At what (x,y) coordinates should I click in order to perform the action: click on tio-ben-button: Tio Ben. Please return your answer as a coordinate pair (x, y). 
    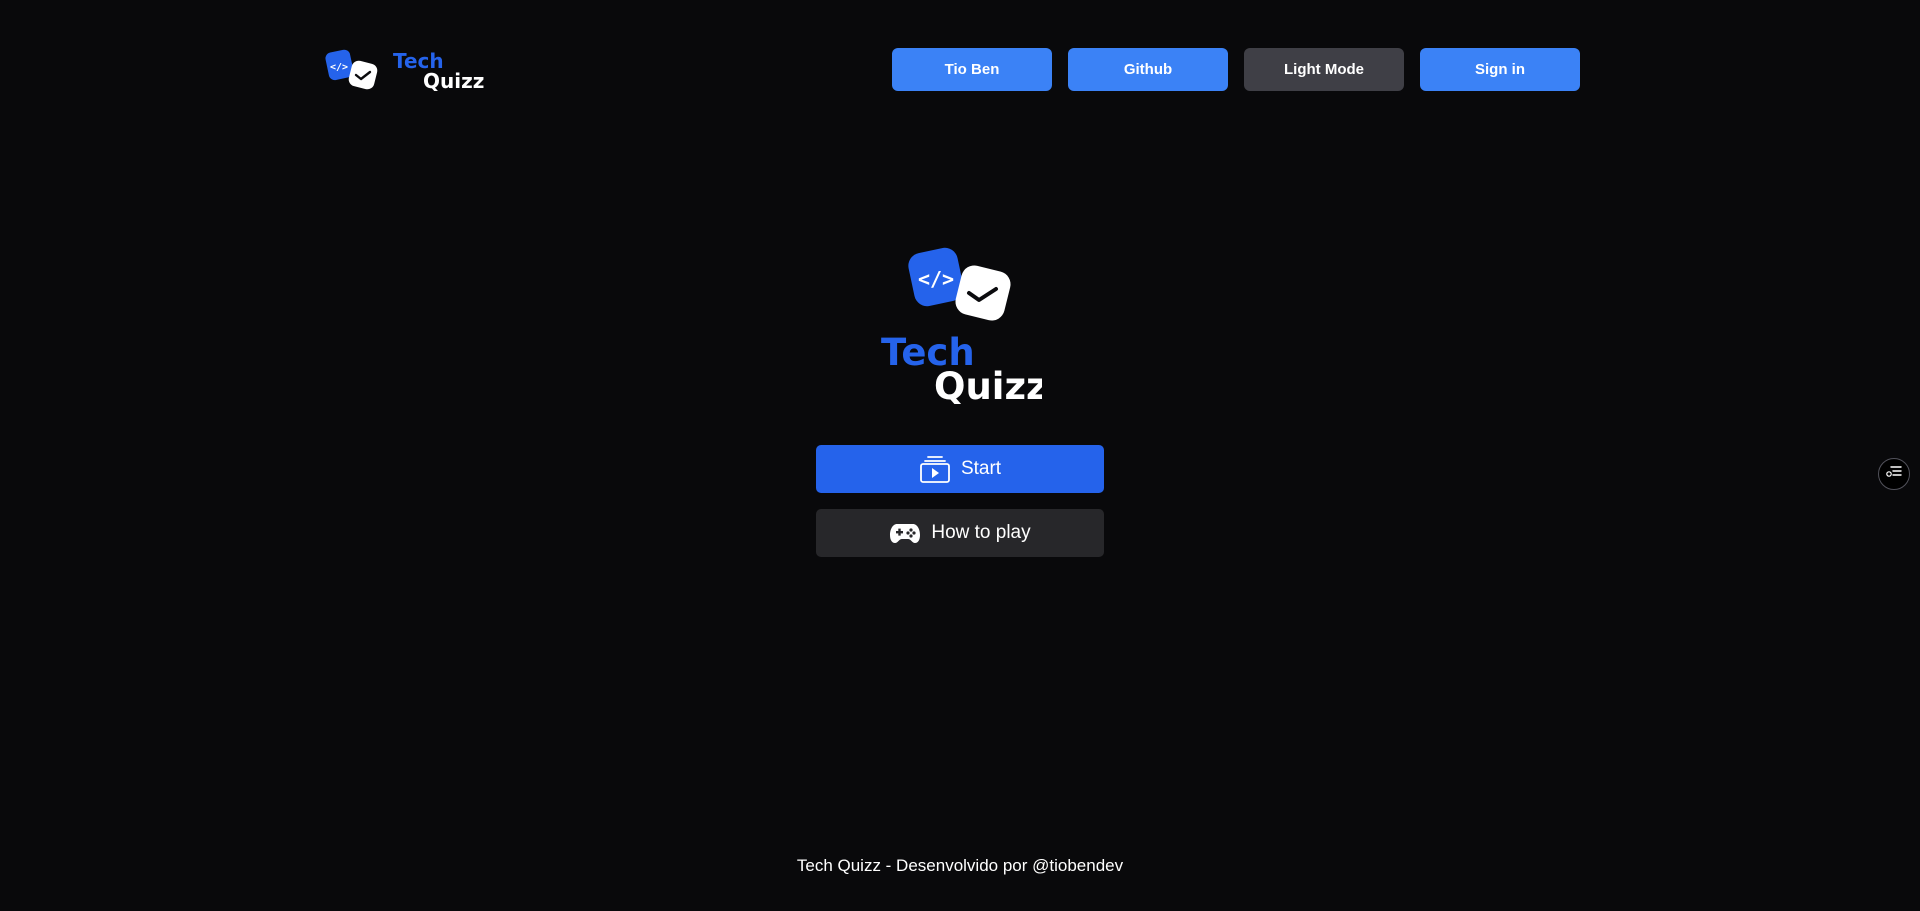
    Looking at the image, I should click on (972, 69).